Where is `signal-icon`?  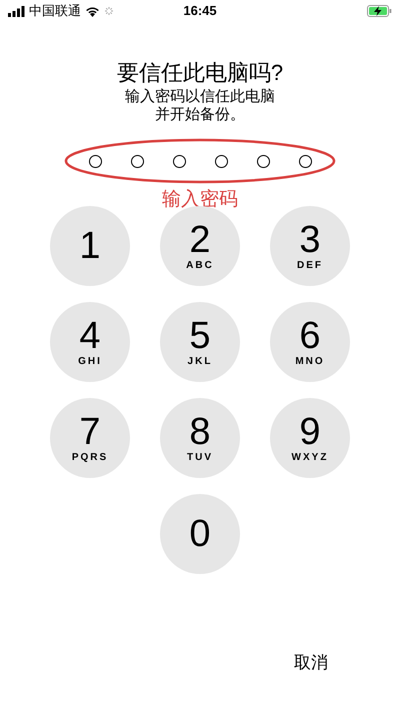
signal-icon is located at coordinates (16, 11).